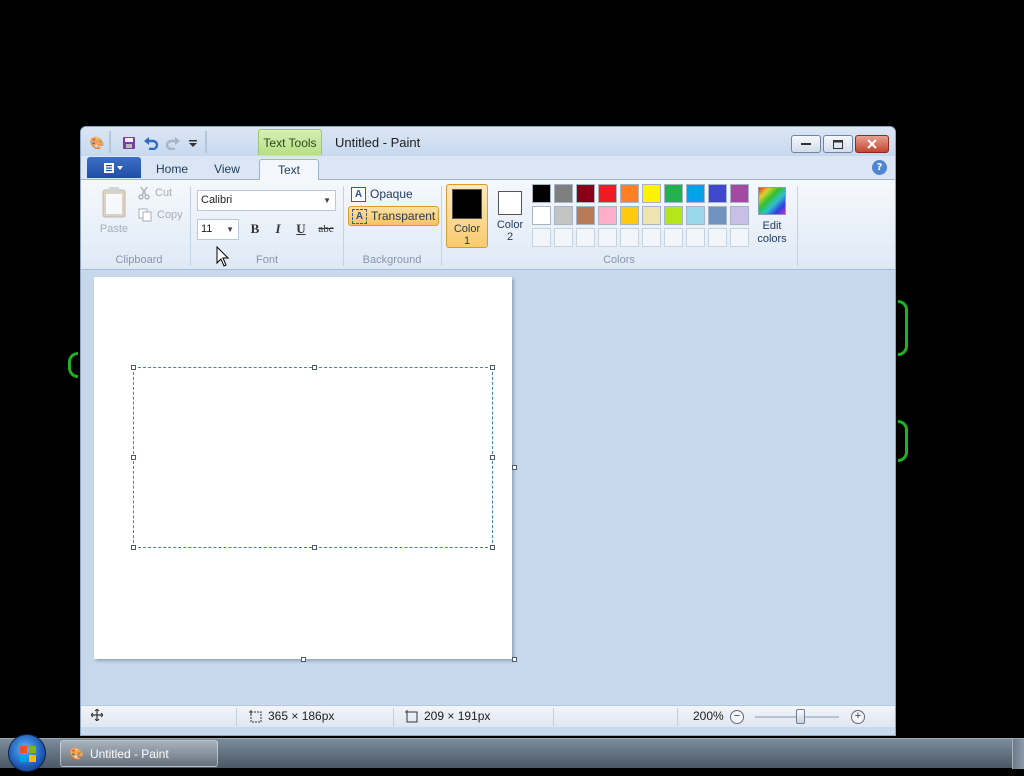 This screenshot has width=1024, height=776. I want to click on copy-button: Copy, so click(160, 215).